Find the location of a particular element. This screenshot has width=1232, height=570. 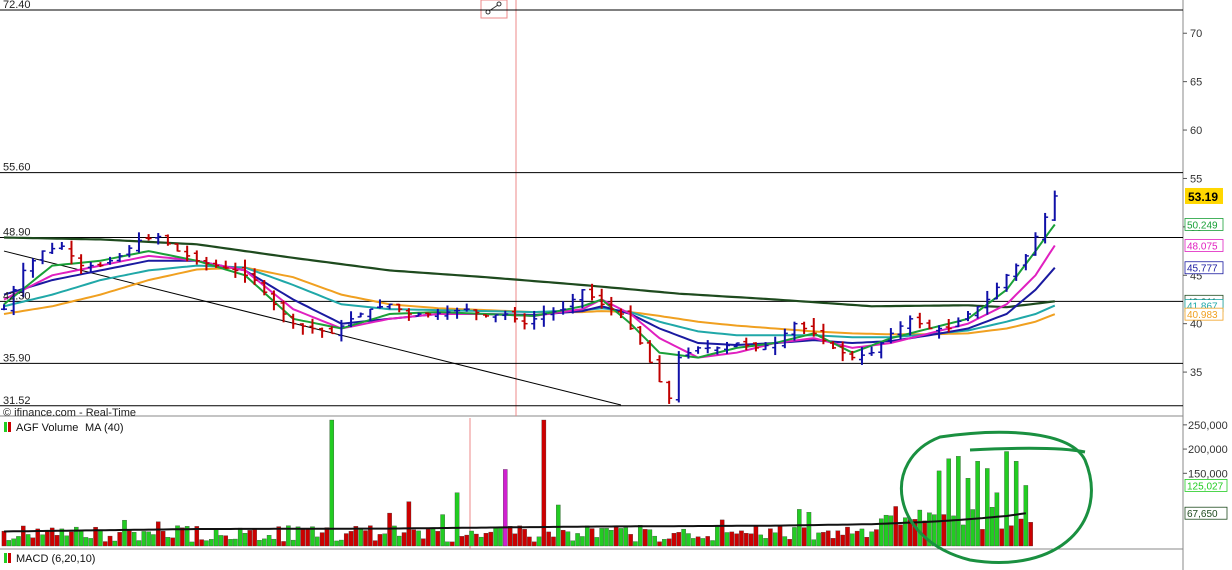

level-label-1: 55.60 is located at coordinates (17, 168).